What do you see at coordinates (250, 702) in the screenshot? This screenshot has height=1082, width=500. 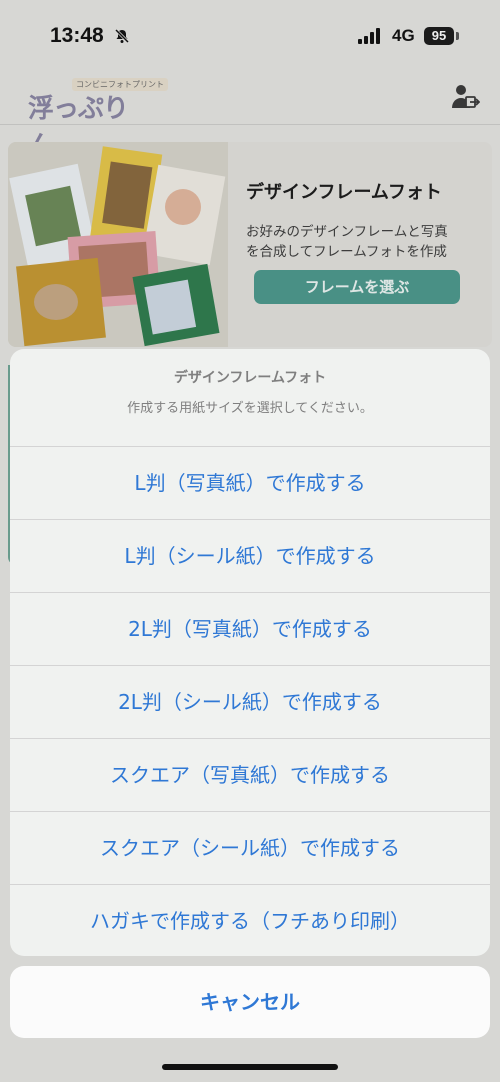 I see `option-2l-sticker: 2L判（シール紙）で作成する` at bounding box center [250, 702].